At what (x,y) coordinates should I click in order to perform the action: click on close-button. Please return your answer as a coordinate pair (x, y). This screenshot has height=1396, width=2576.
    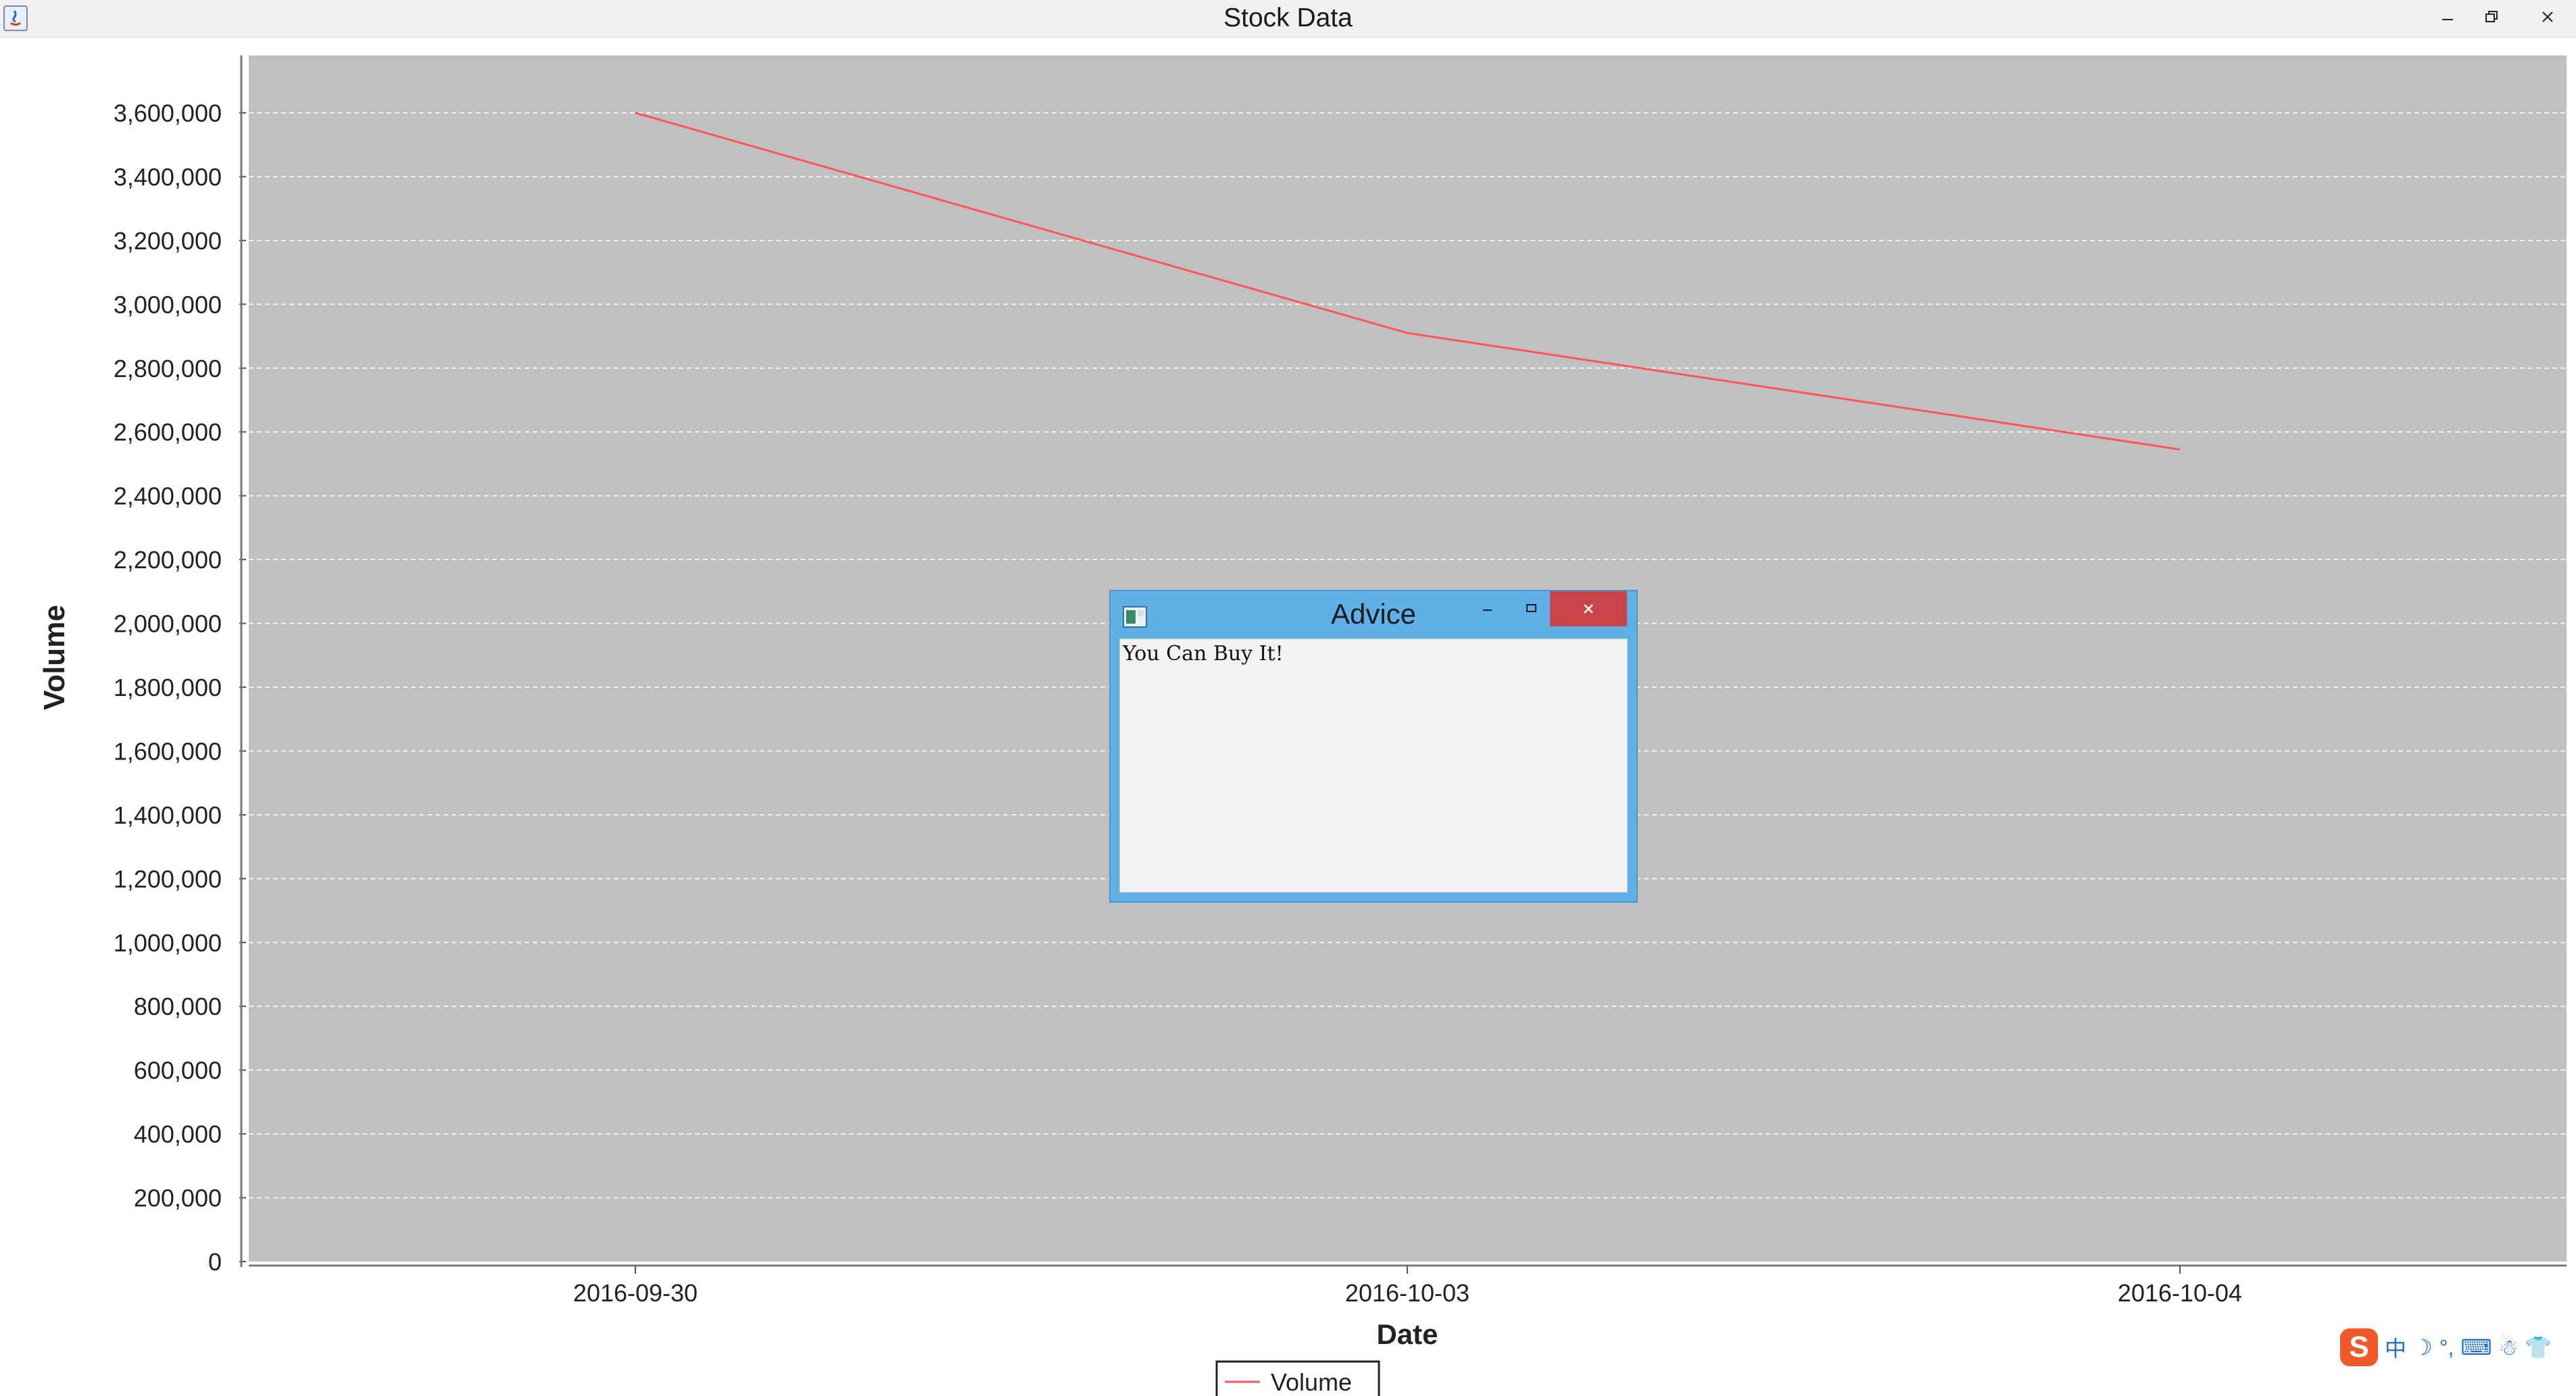
    Looking at the image, I should click on (2547, 17).